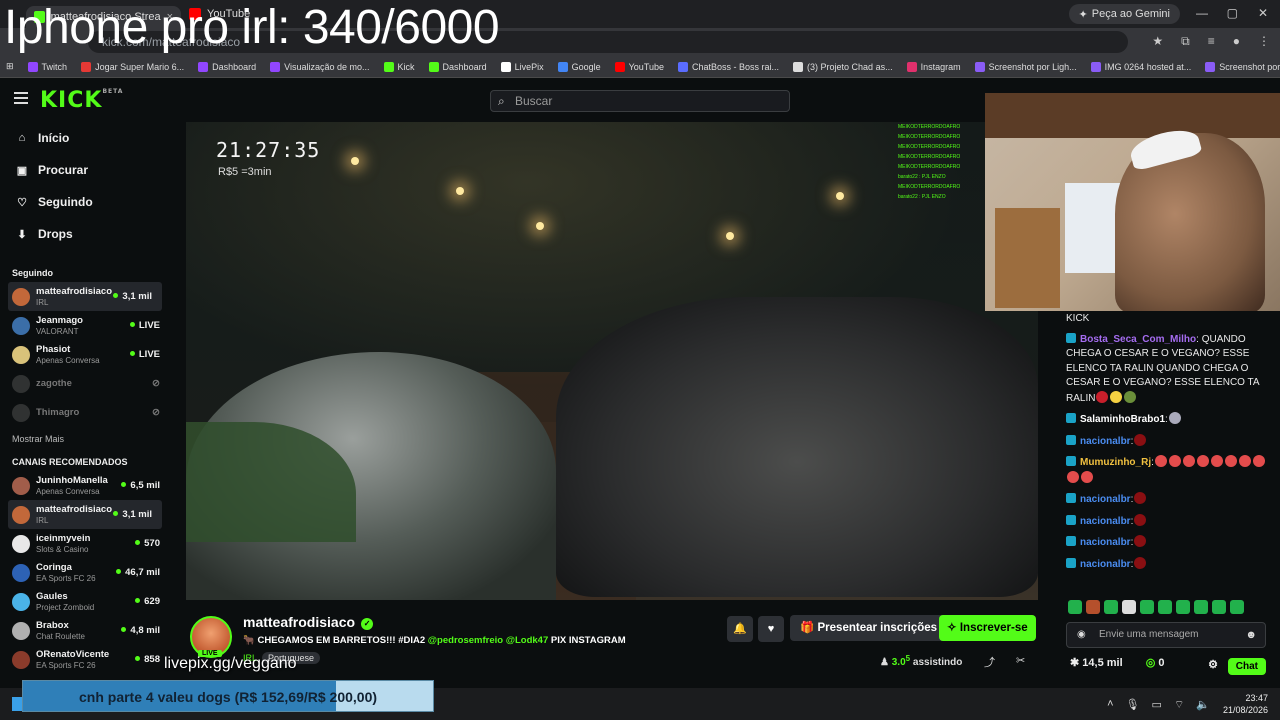 This screenshot has width=1280, height=720. I want to click on search-input: ⌕ Buscar, so click(640, 101).